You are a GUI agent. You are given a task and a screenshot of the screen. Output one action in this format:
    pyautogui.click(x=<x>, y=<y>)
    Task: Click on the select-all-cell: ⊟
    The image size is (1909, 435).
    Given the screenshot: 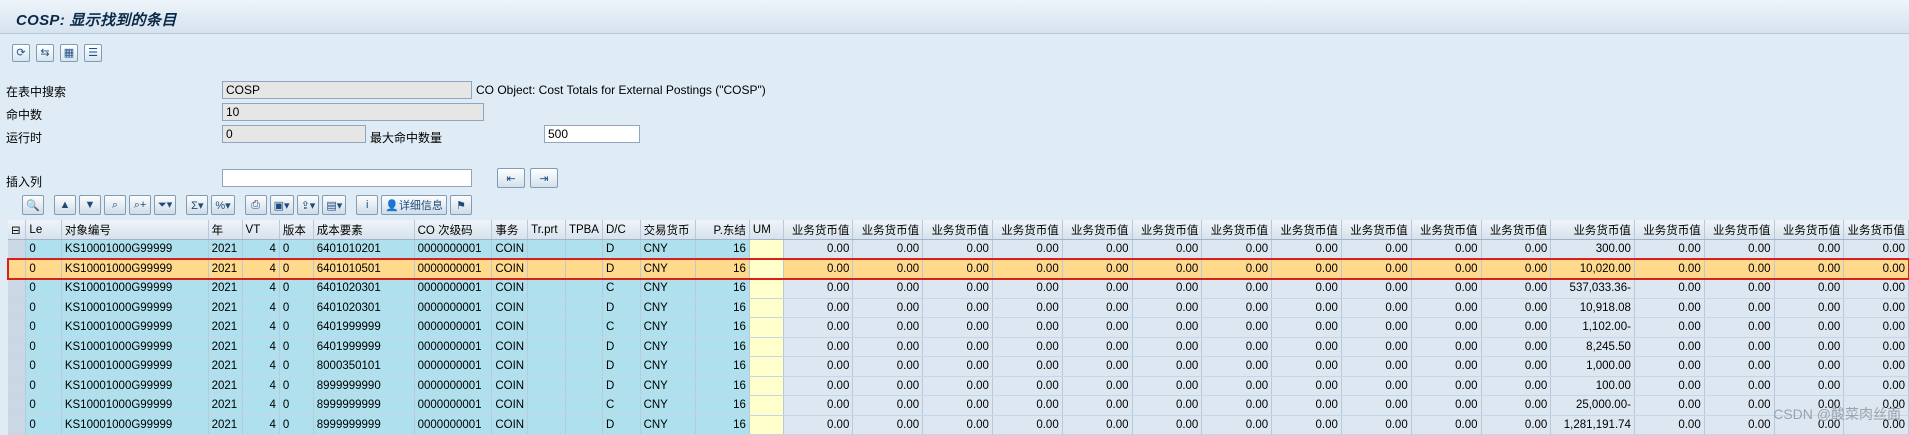 What is the action you would take?
    pyautogui.click(x=17, y=230)
    